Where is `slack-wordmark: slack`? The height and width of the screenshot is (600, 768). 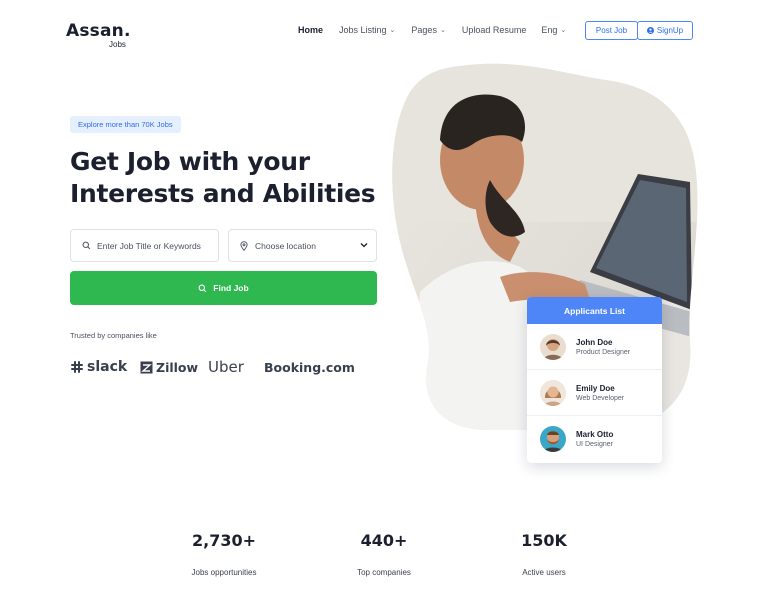 slack-wordmark: slack is located at coordinates (107, 367).